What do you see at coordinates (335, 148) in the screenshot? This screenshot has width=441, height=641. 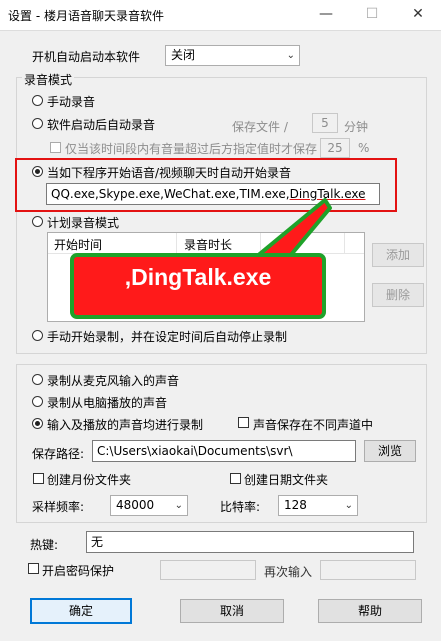 I see `threshold-input: 25` at bounding box center [335, 148].